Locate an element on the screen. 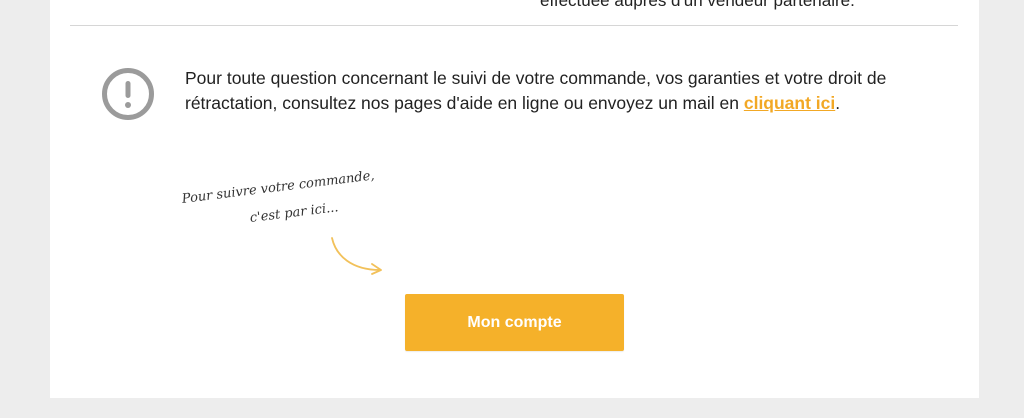 This screenshot has width=1024, height=418. my-account-button: Mon compte is located at coordinates (514, 322).